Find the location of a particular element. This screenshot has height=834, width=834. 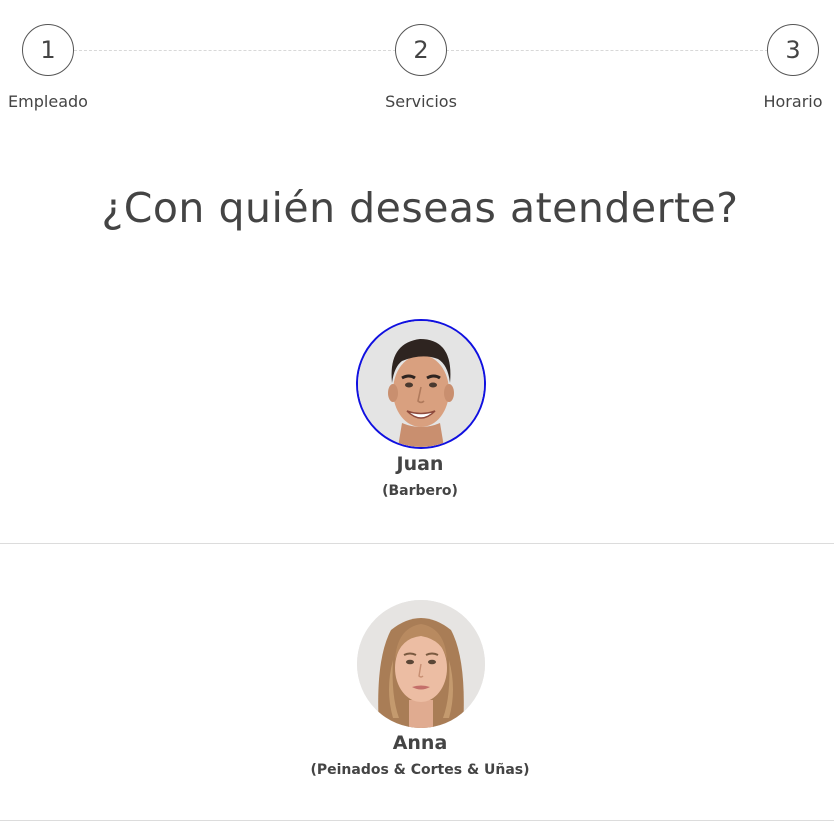

employee-name: Anna is located at coordinates (420, 743).